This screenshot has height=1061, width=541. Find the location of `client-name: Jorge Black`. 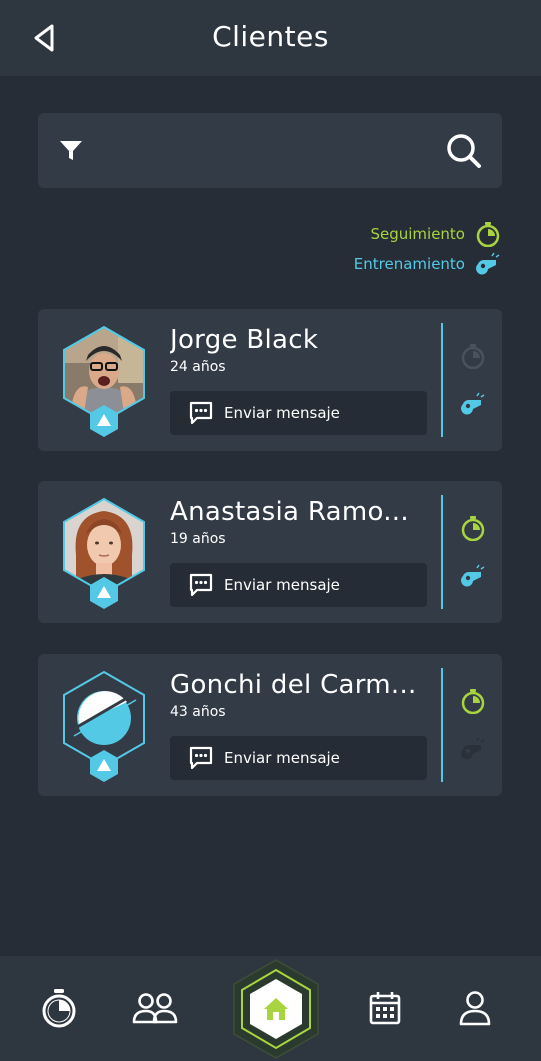

client-name: Jorge Black is located at coordinates (244, 340).